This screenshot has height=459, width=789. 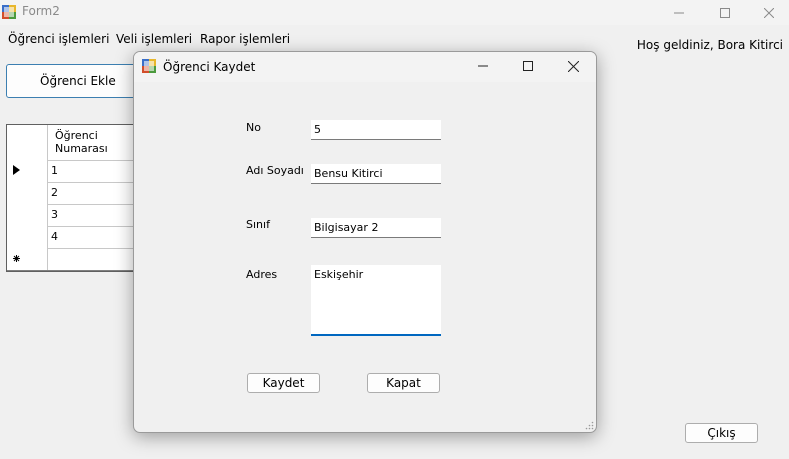 I want to click on dialog-app-icon, so click(x=149, y=66).